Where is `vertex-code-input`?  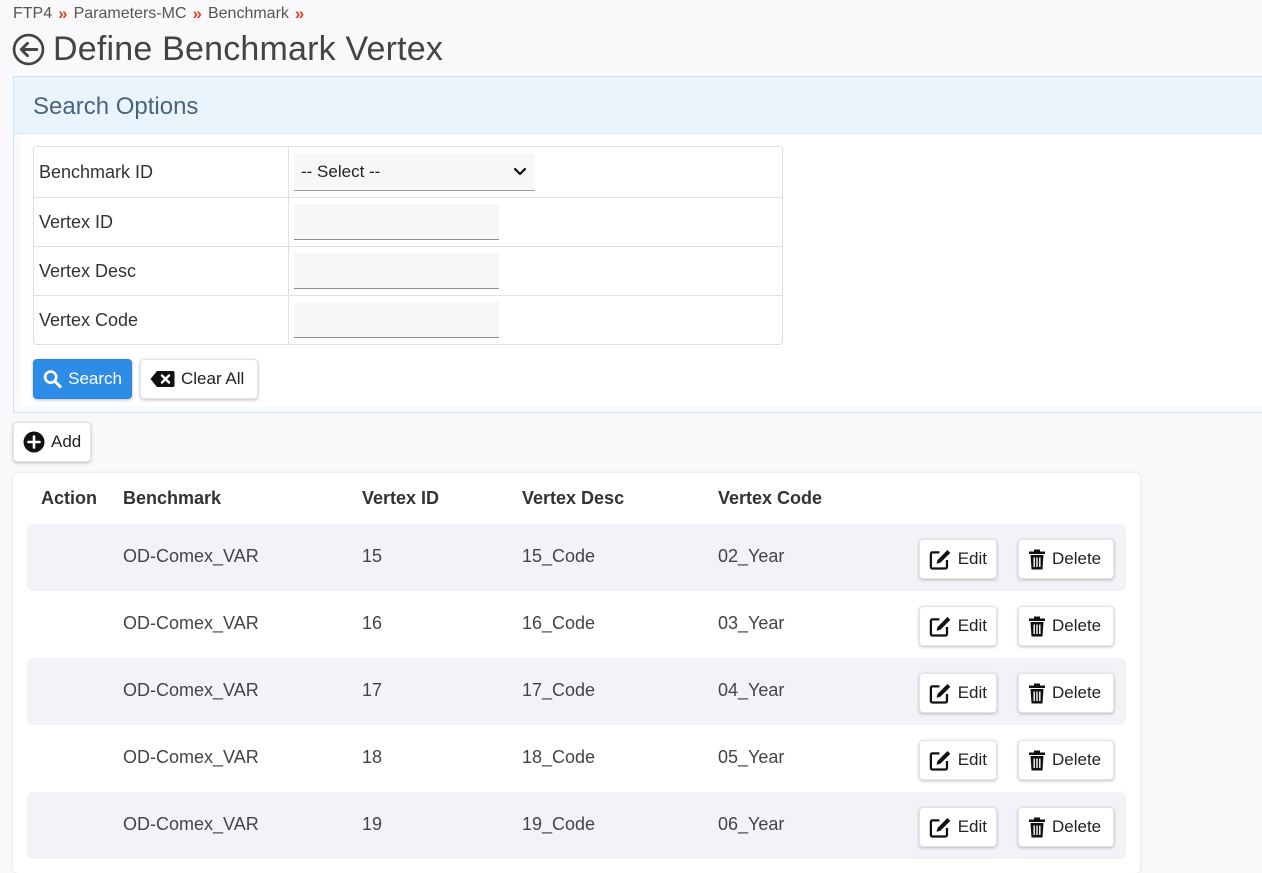
vertex-code-input is located at coordinates (396, 320).